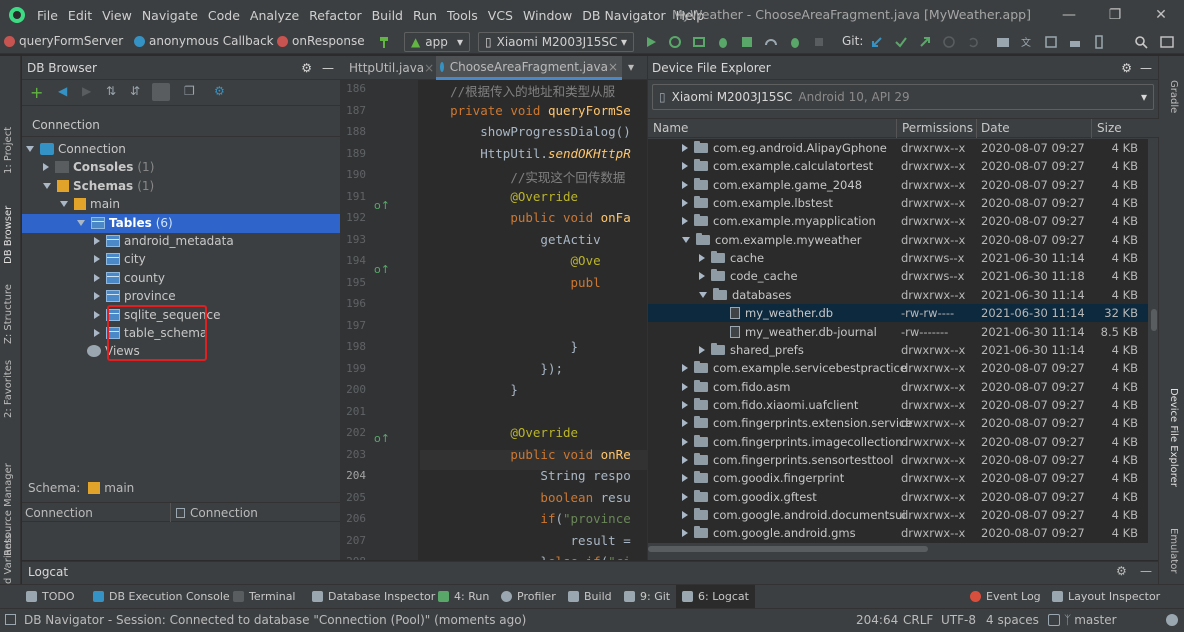 The height and width of the screenshot is (632, 1184). I want to click on breadcrumb-class: anonymous Callback, so click(204, 41).